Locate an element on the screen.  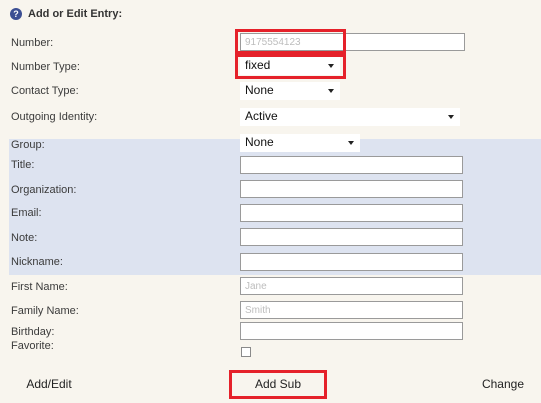
group-value: None is located at coordinates (259, 142).